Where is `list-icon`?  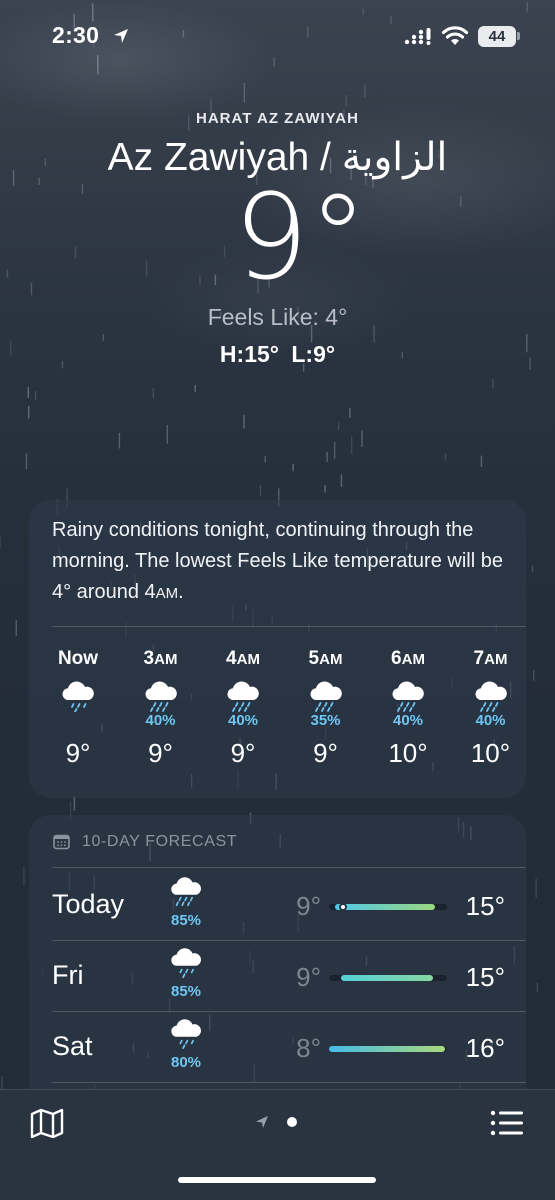 list-icon is located at coordinates (507, 1123).